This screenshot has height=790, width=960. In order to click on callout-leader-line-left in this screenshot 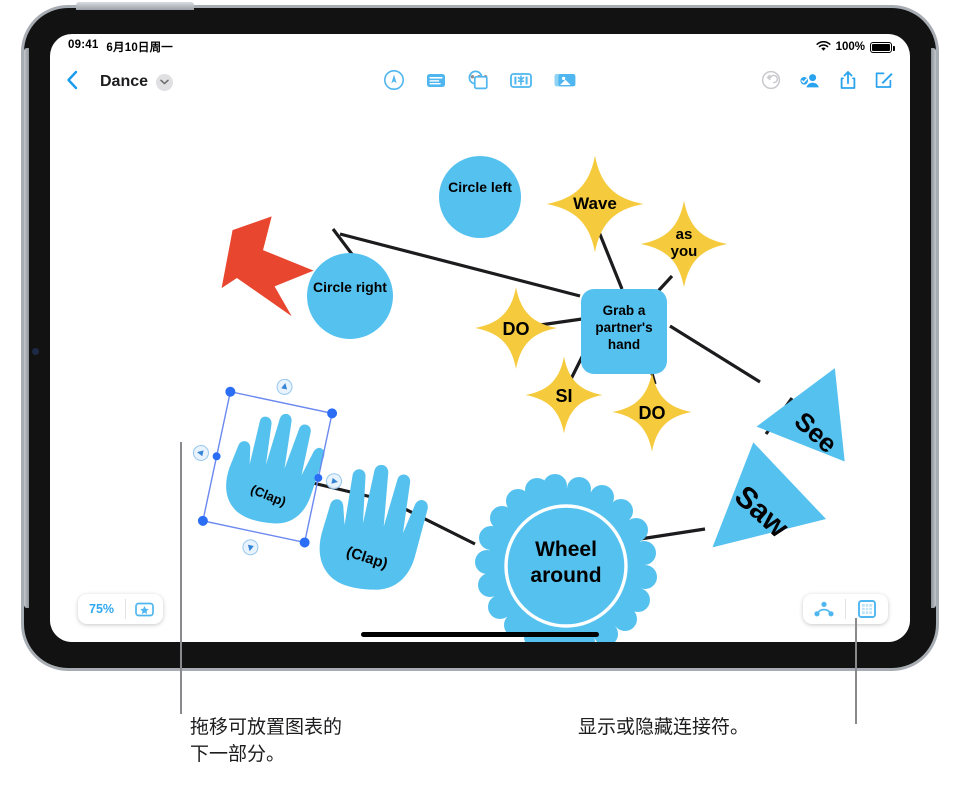, I will do `click(181, 578)`.